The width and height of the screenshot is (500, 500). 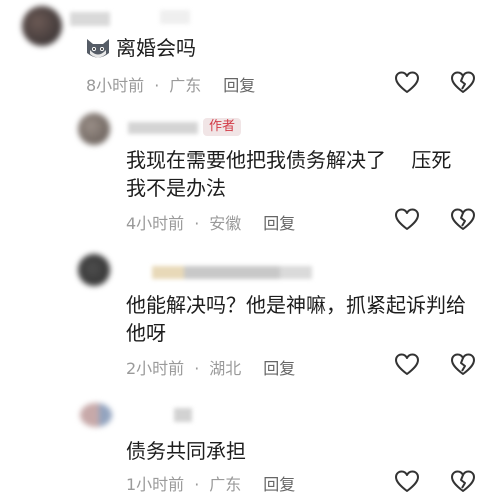 What do you see at coordinates (115, 85) in the screenshot?
I see `timestamp: 8小时前` at bounding box center [115, 85].